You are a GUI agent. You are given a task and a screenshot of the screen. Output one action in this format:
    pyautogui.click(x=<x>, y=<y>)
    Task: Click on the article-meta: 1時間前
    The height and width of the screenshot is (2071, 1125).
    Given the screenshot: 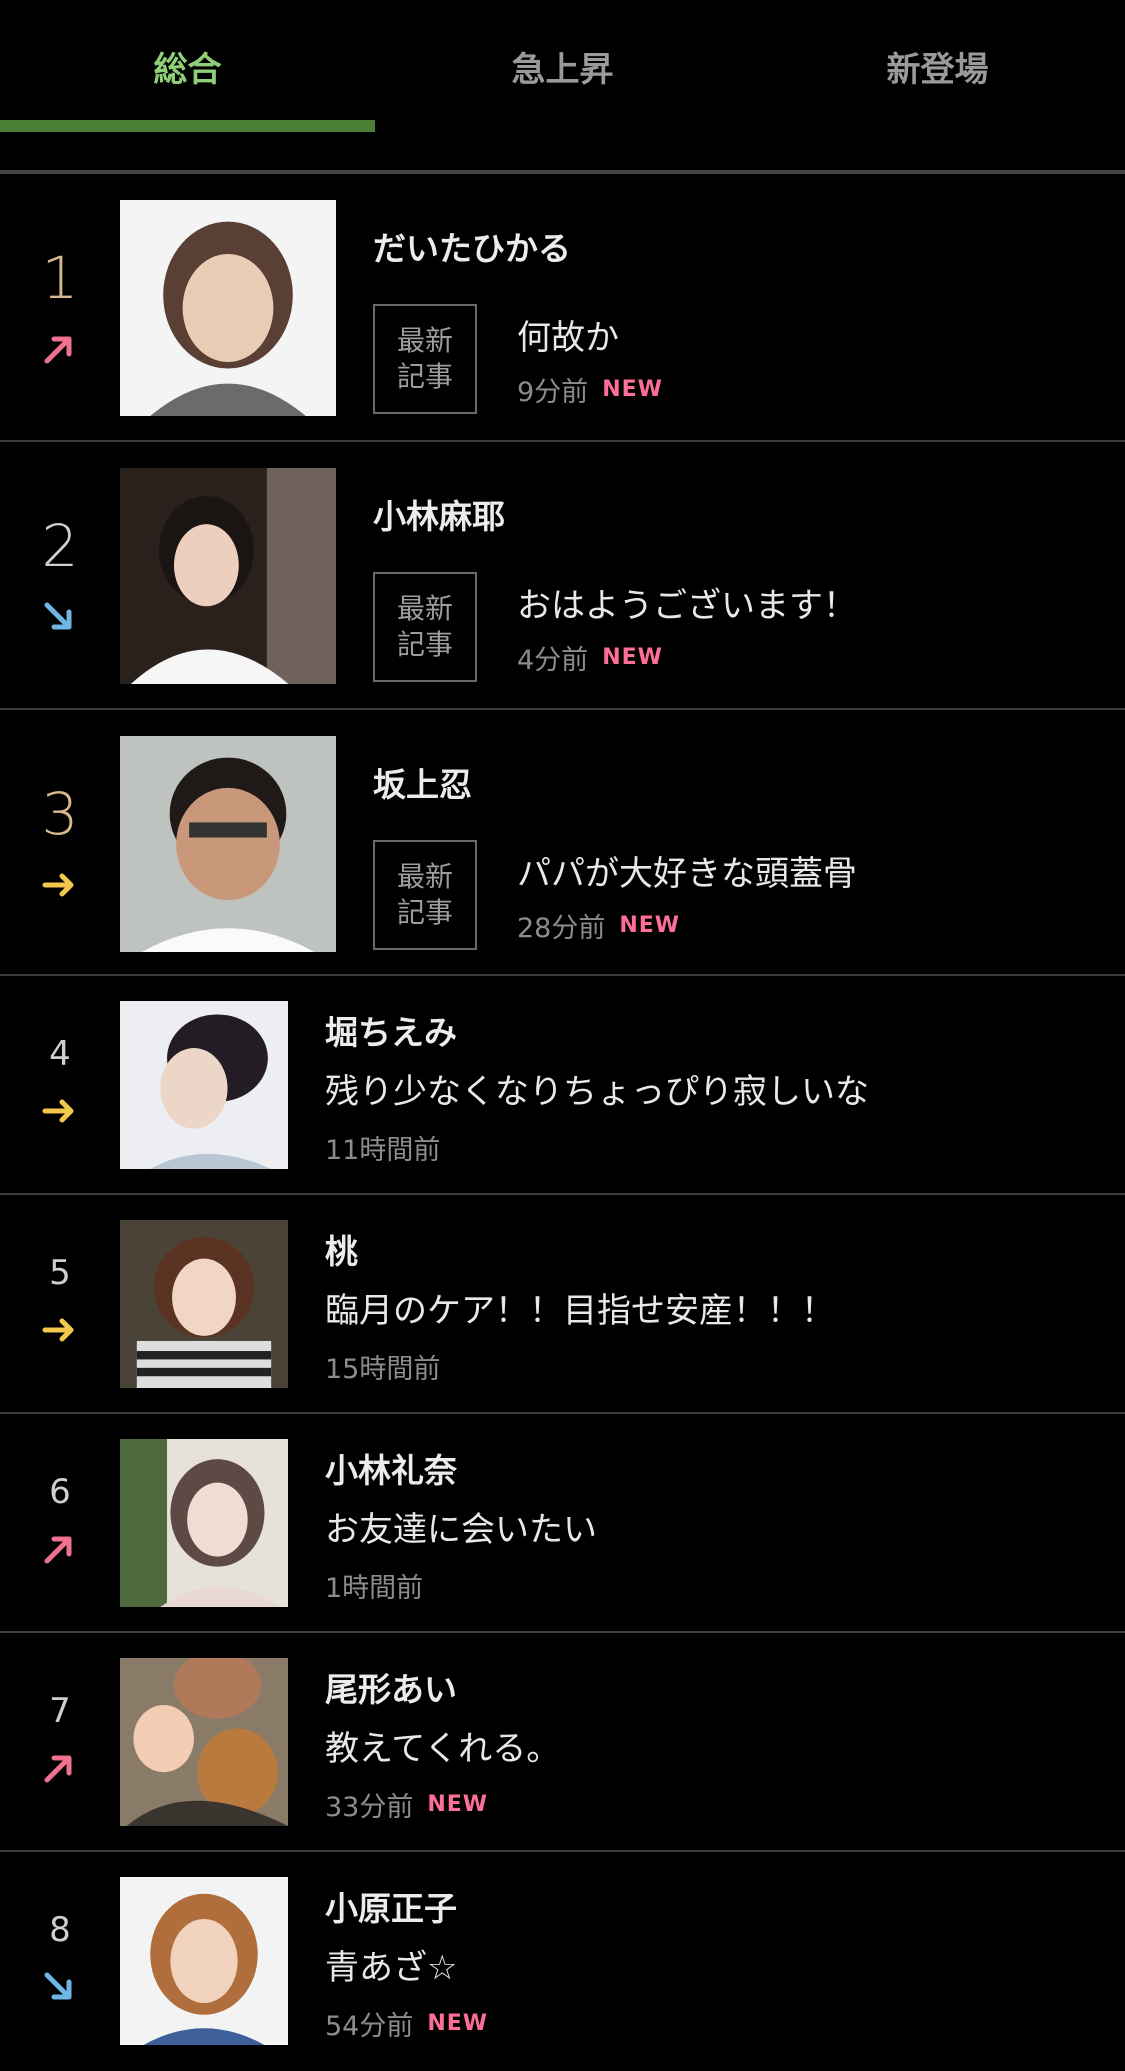 What is the action you would take?
    pyautogui.click(x=374, y=1588)
    